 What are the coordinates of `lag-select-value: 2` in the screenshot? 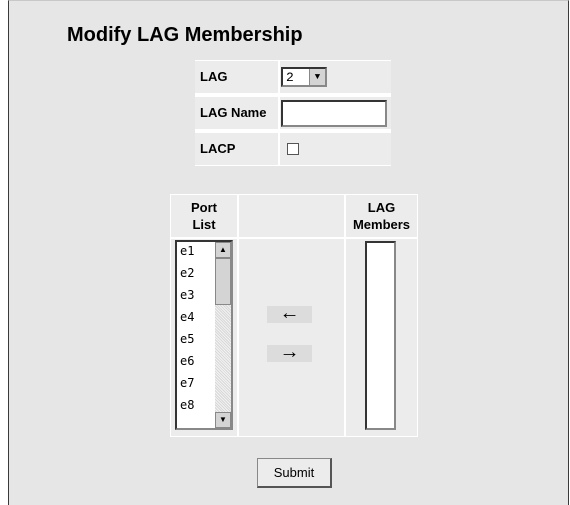 It's located at (290, 77).